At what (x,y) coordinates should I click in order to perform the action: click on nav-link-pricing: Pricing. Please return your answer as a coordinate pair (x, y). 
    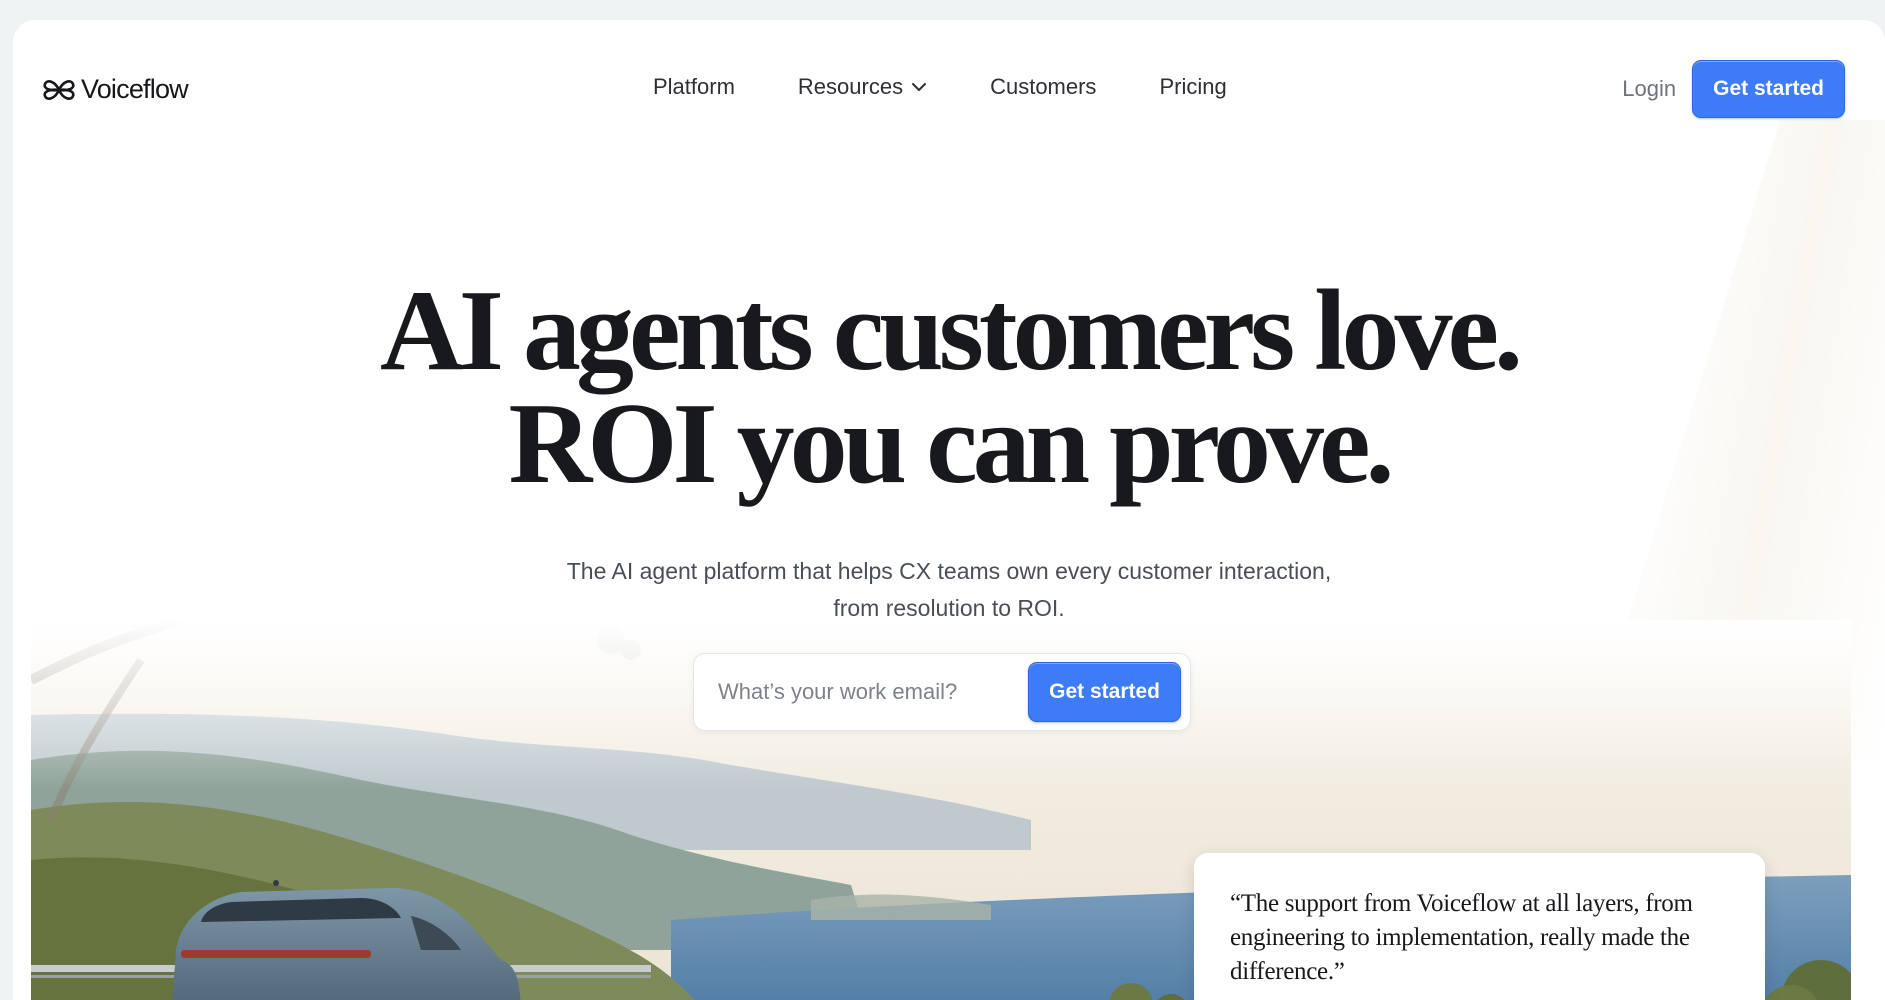
    Looking at the image, I should click on (1192, 87).